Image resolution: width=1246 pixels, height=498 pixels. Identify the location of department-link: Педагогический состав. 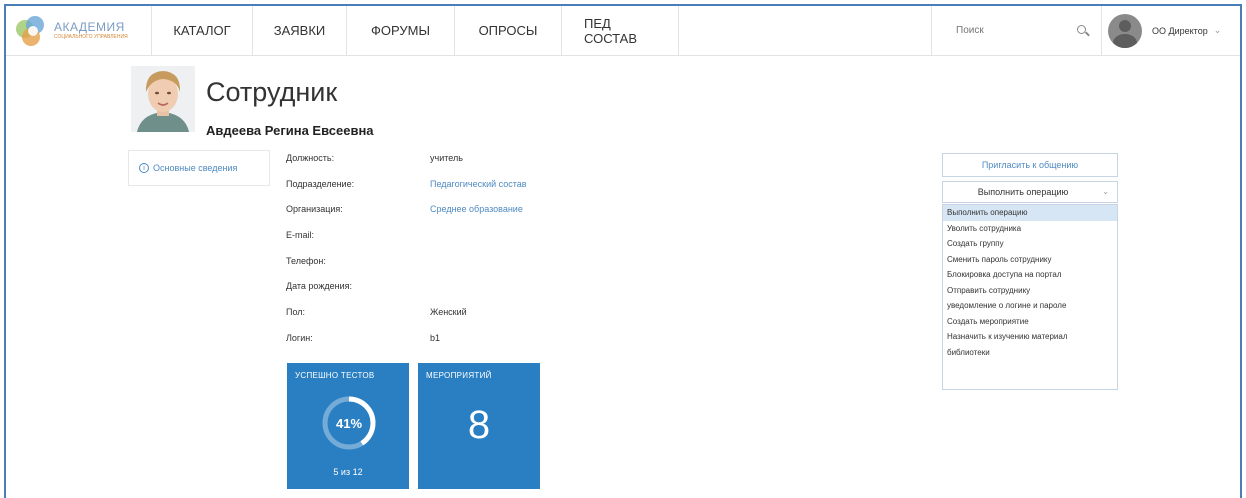
(478, 184).